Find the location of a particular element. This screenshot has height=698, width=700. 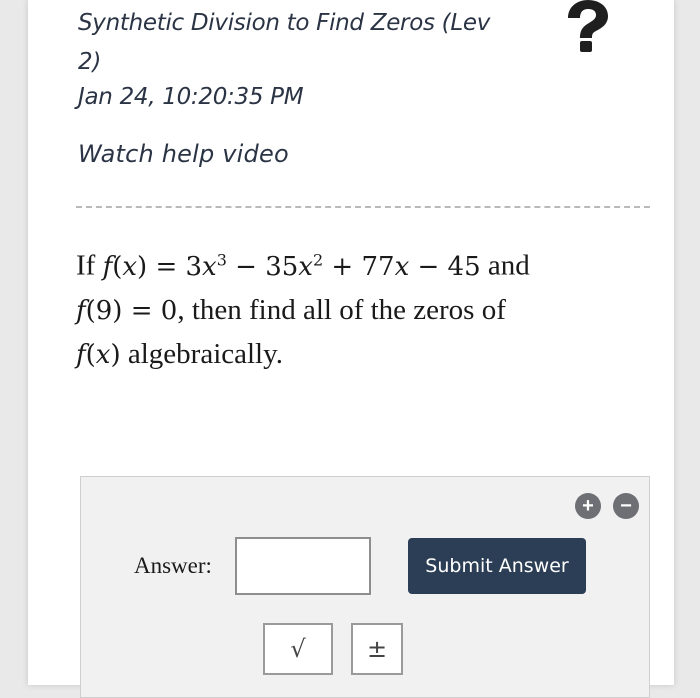

square-root-button: √ is located at coordinates (298, 649).